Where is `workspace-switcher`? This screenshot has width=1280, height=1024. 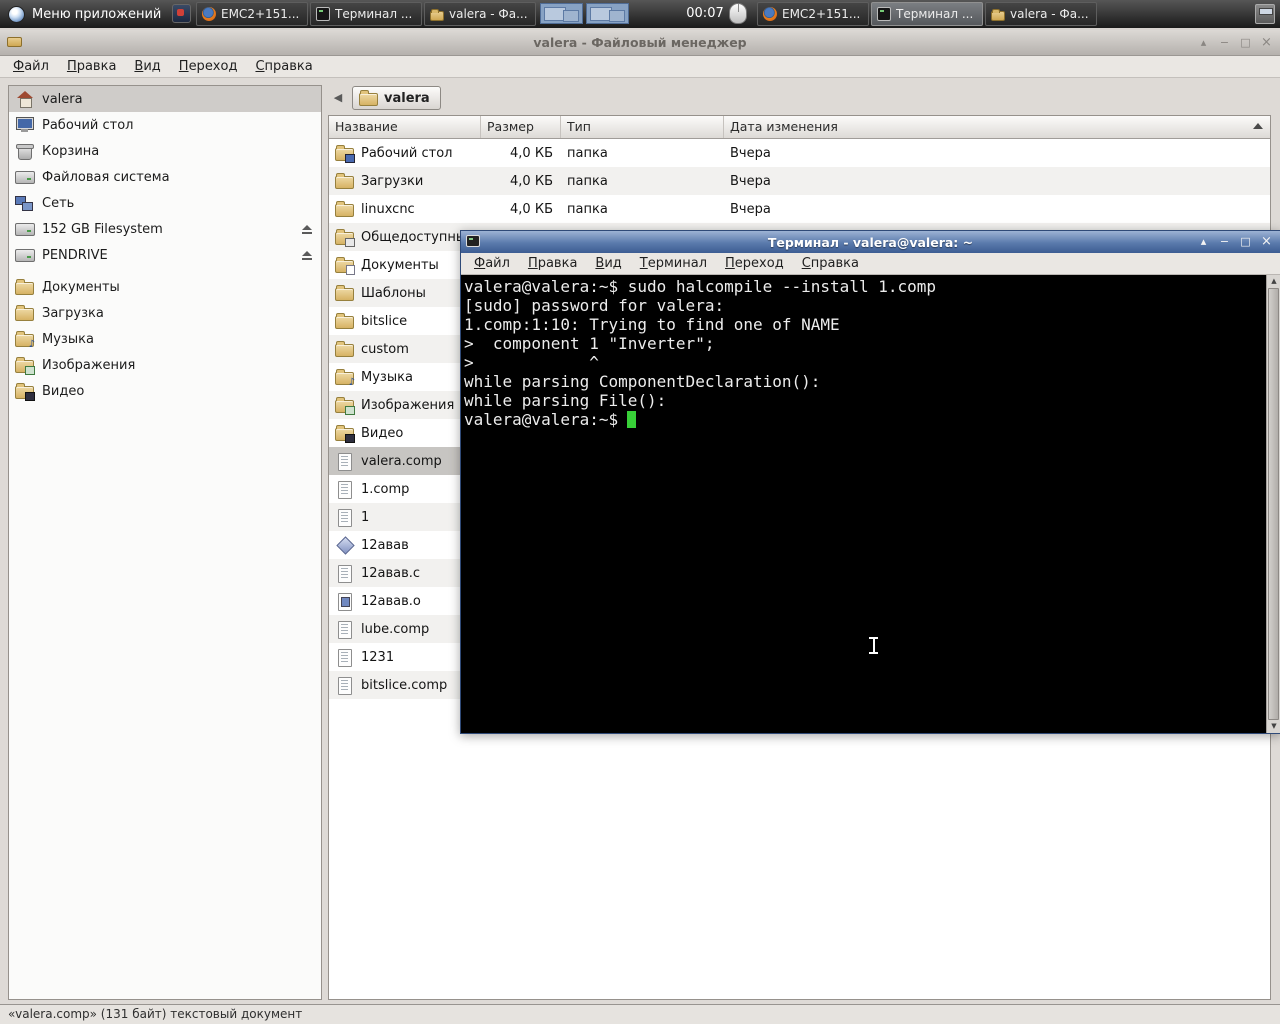
workspace-switcher is located at coordinates (584, 13).